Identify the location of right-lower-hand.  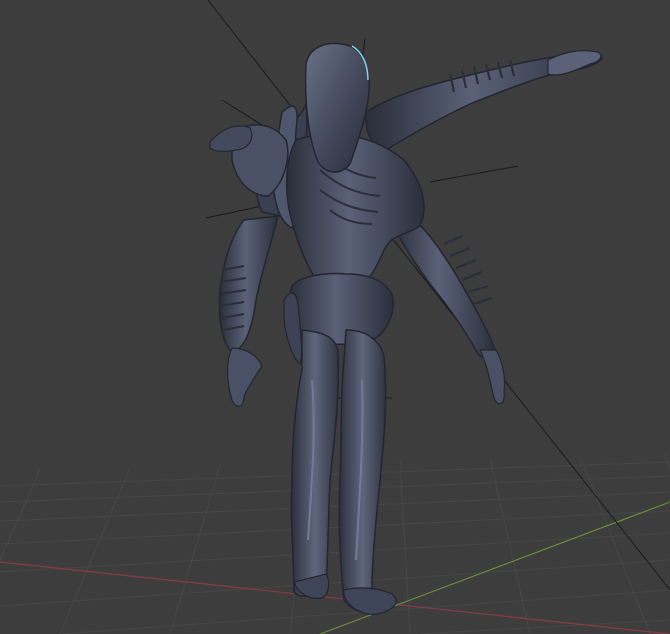
(492, 377).